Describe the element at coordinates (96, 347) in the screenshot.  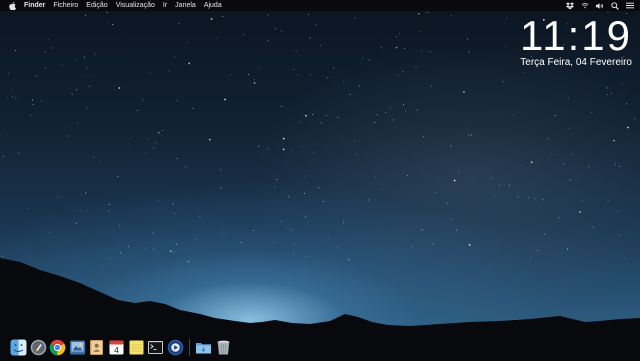
I see `contacts-icon` at that location.